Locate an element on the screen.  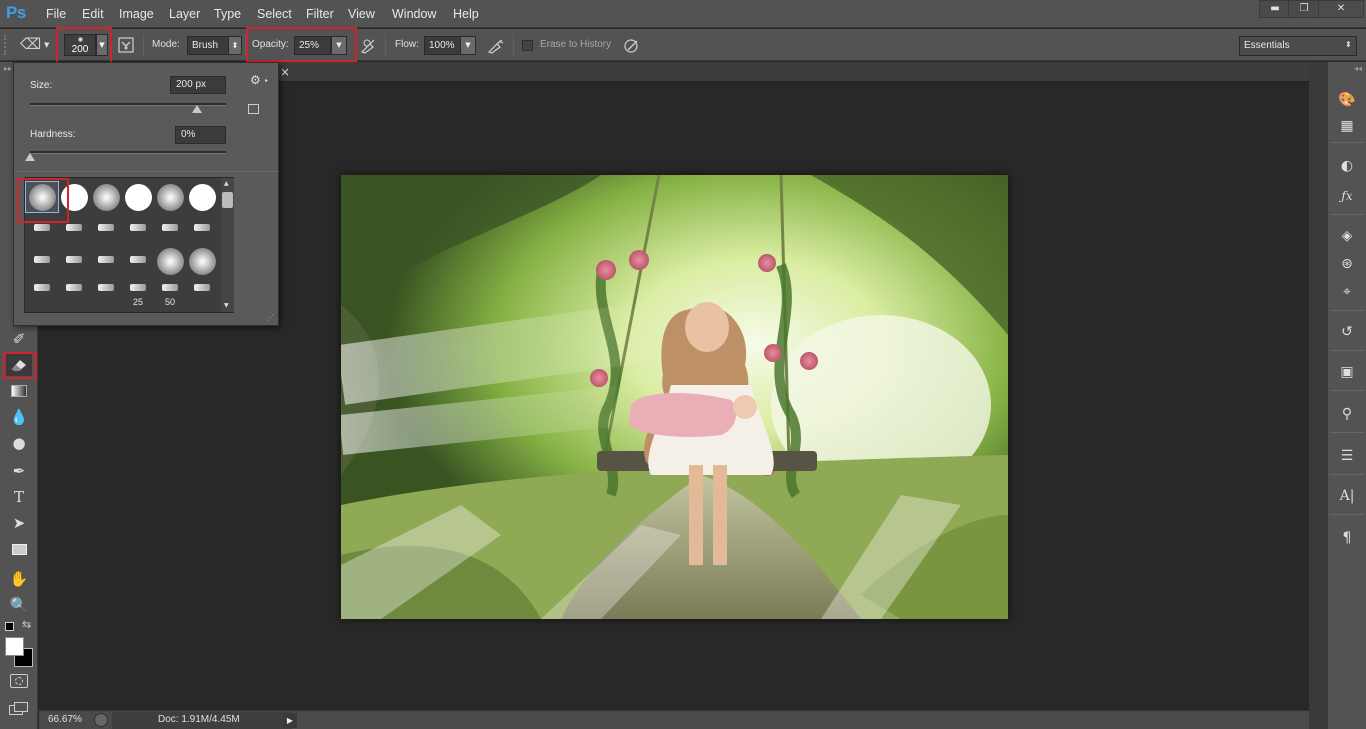
pen-icon: ✒ is located at coordinates (19, 471).